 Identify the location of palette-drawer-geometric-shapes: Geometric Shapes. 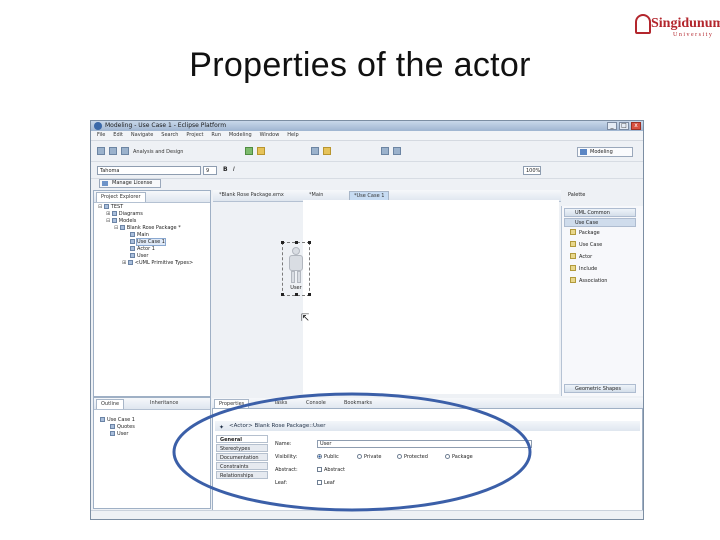
(600, 388).